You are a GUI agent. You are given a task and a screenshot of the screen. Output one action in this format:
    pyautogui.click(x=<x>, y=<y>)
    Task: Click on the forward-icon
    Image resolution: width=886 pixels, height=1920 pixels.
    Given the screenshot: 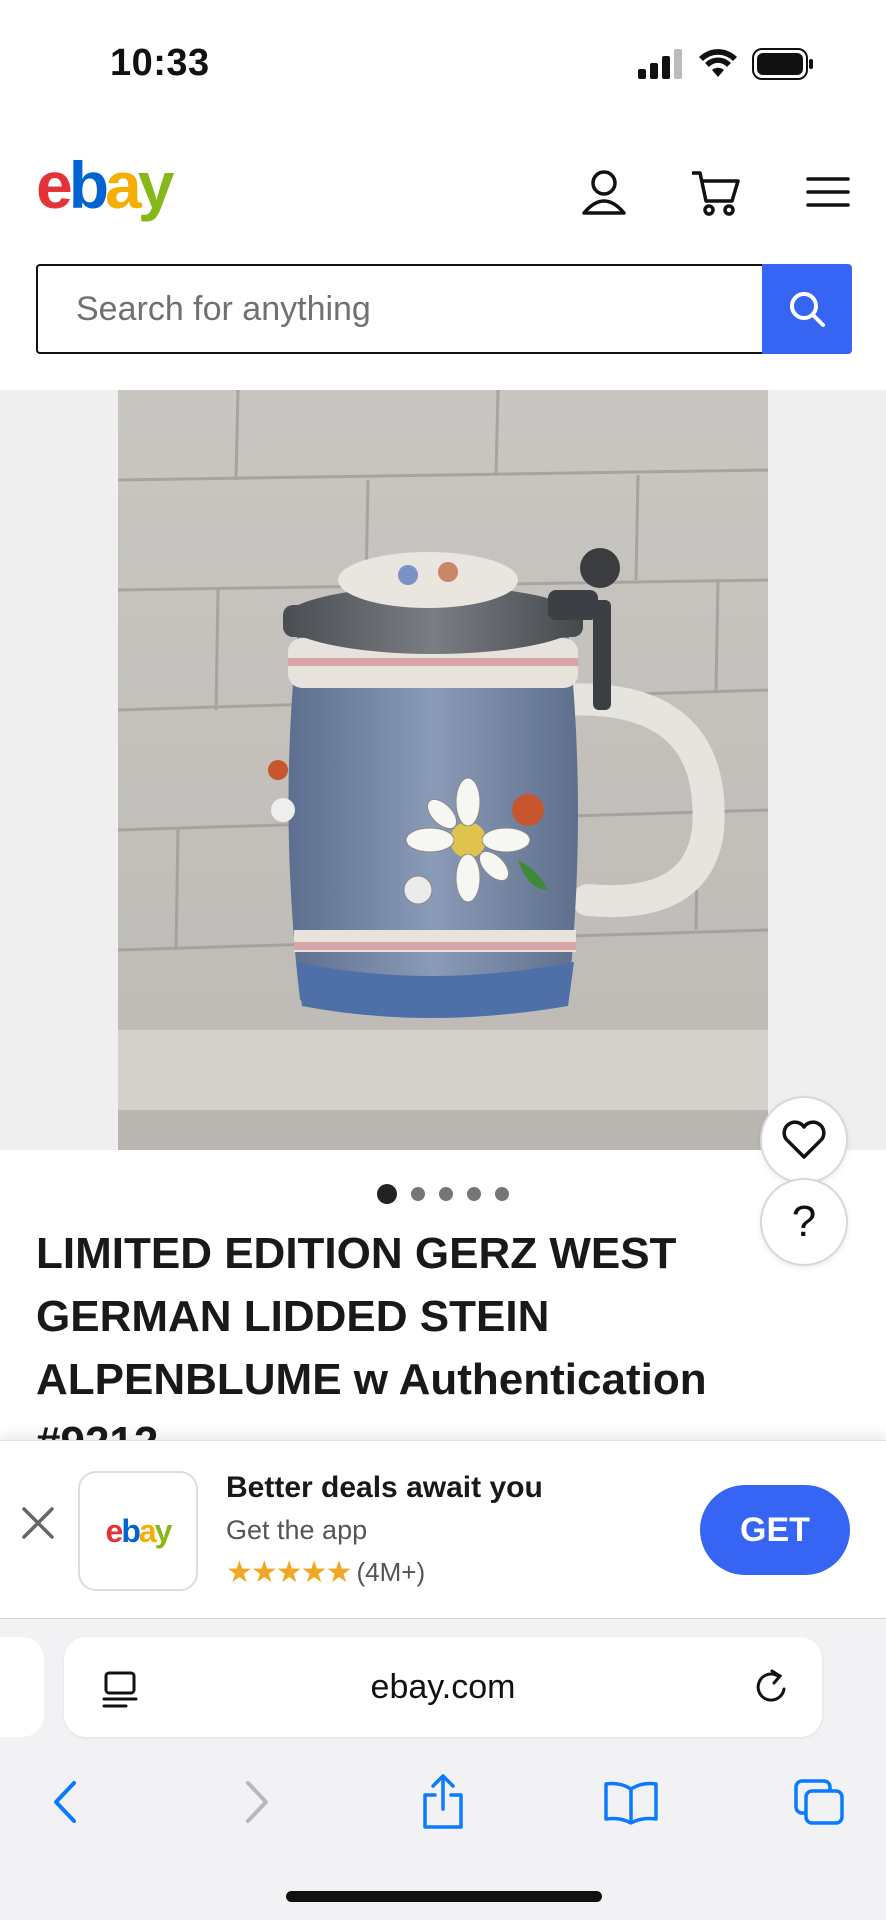 What is the action you would take?
    pyautogui.click(x=257, y=1802)
    